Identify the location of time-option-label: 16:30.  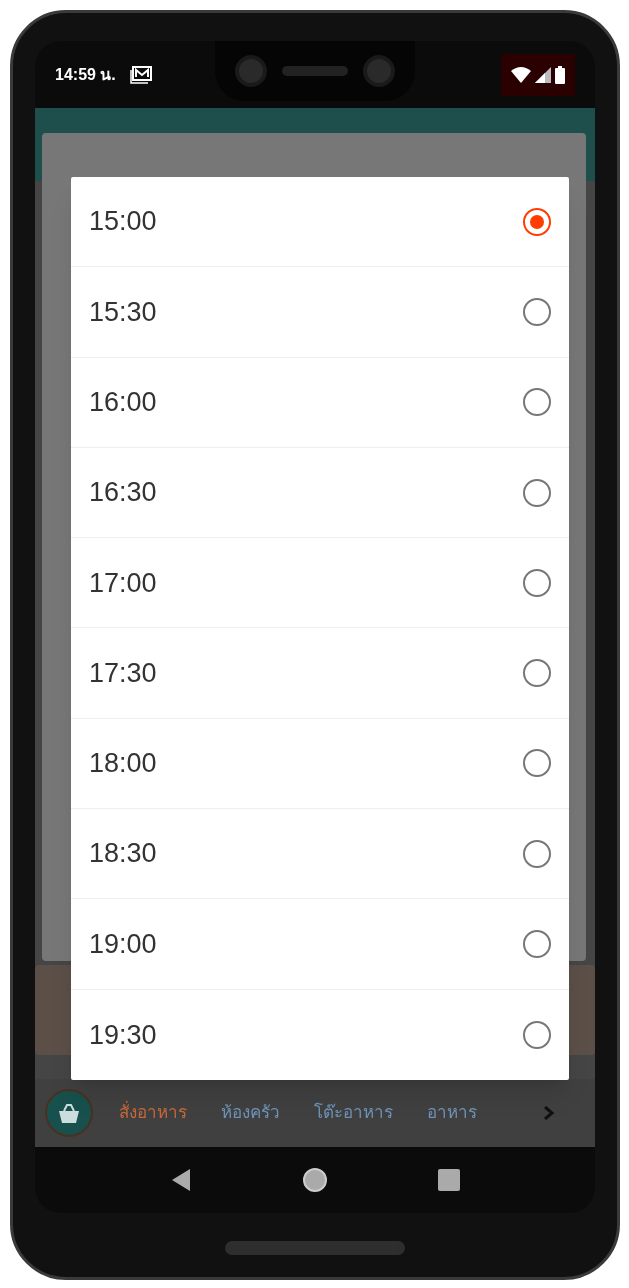
(123, 492).